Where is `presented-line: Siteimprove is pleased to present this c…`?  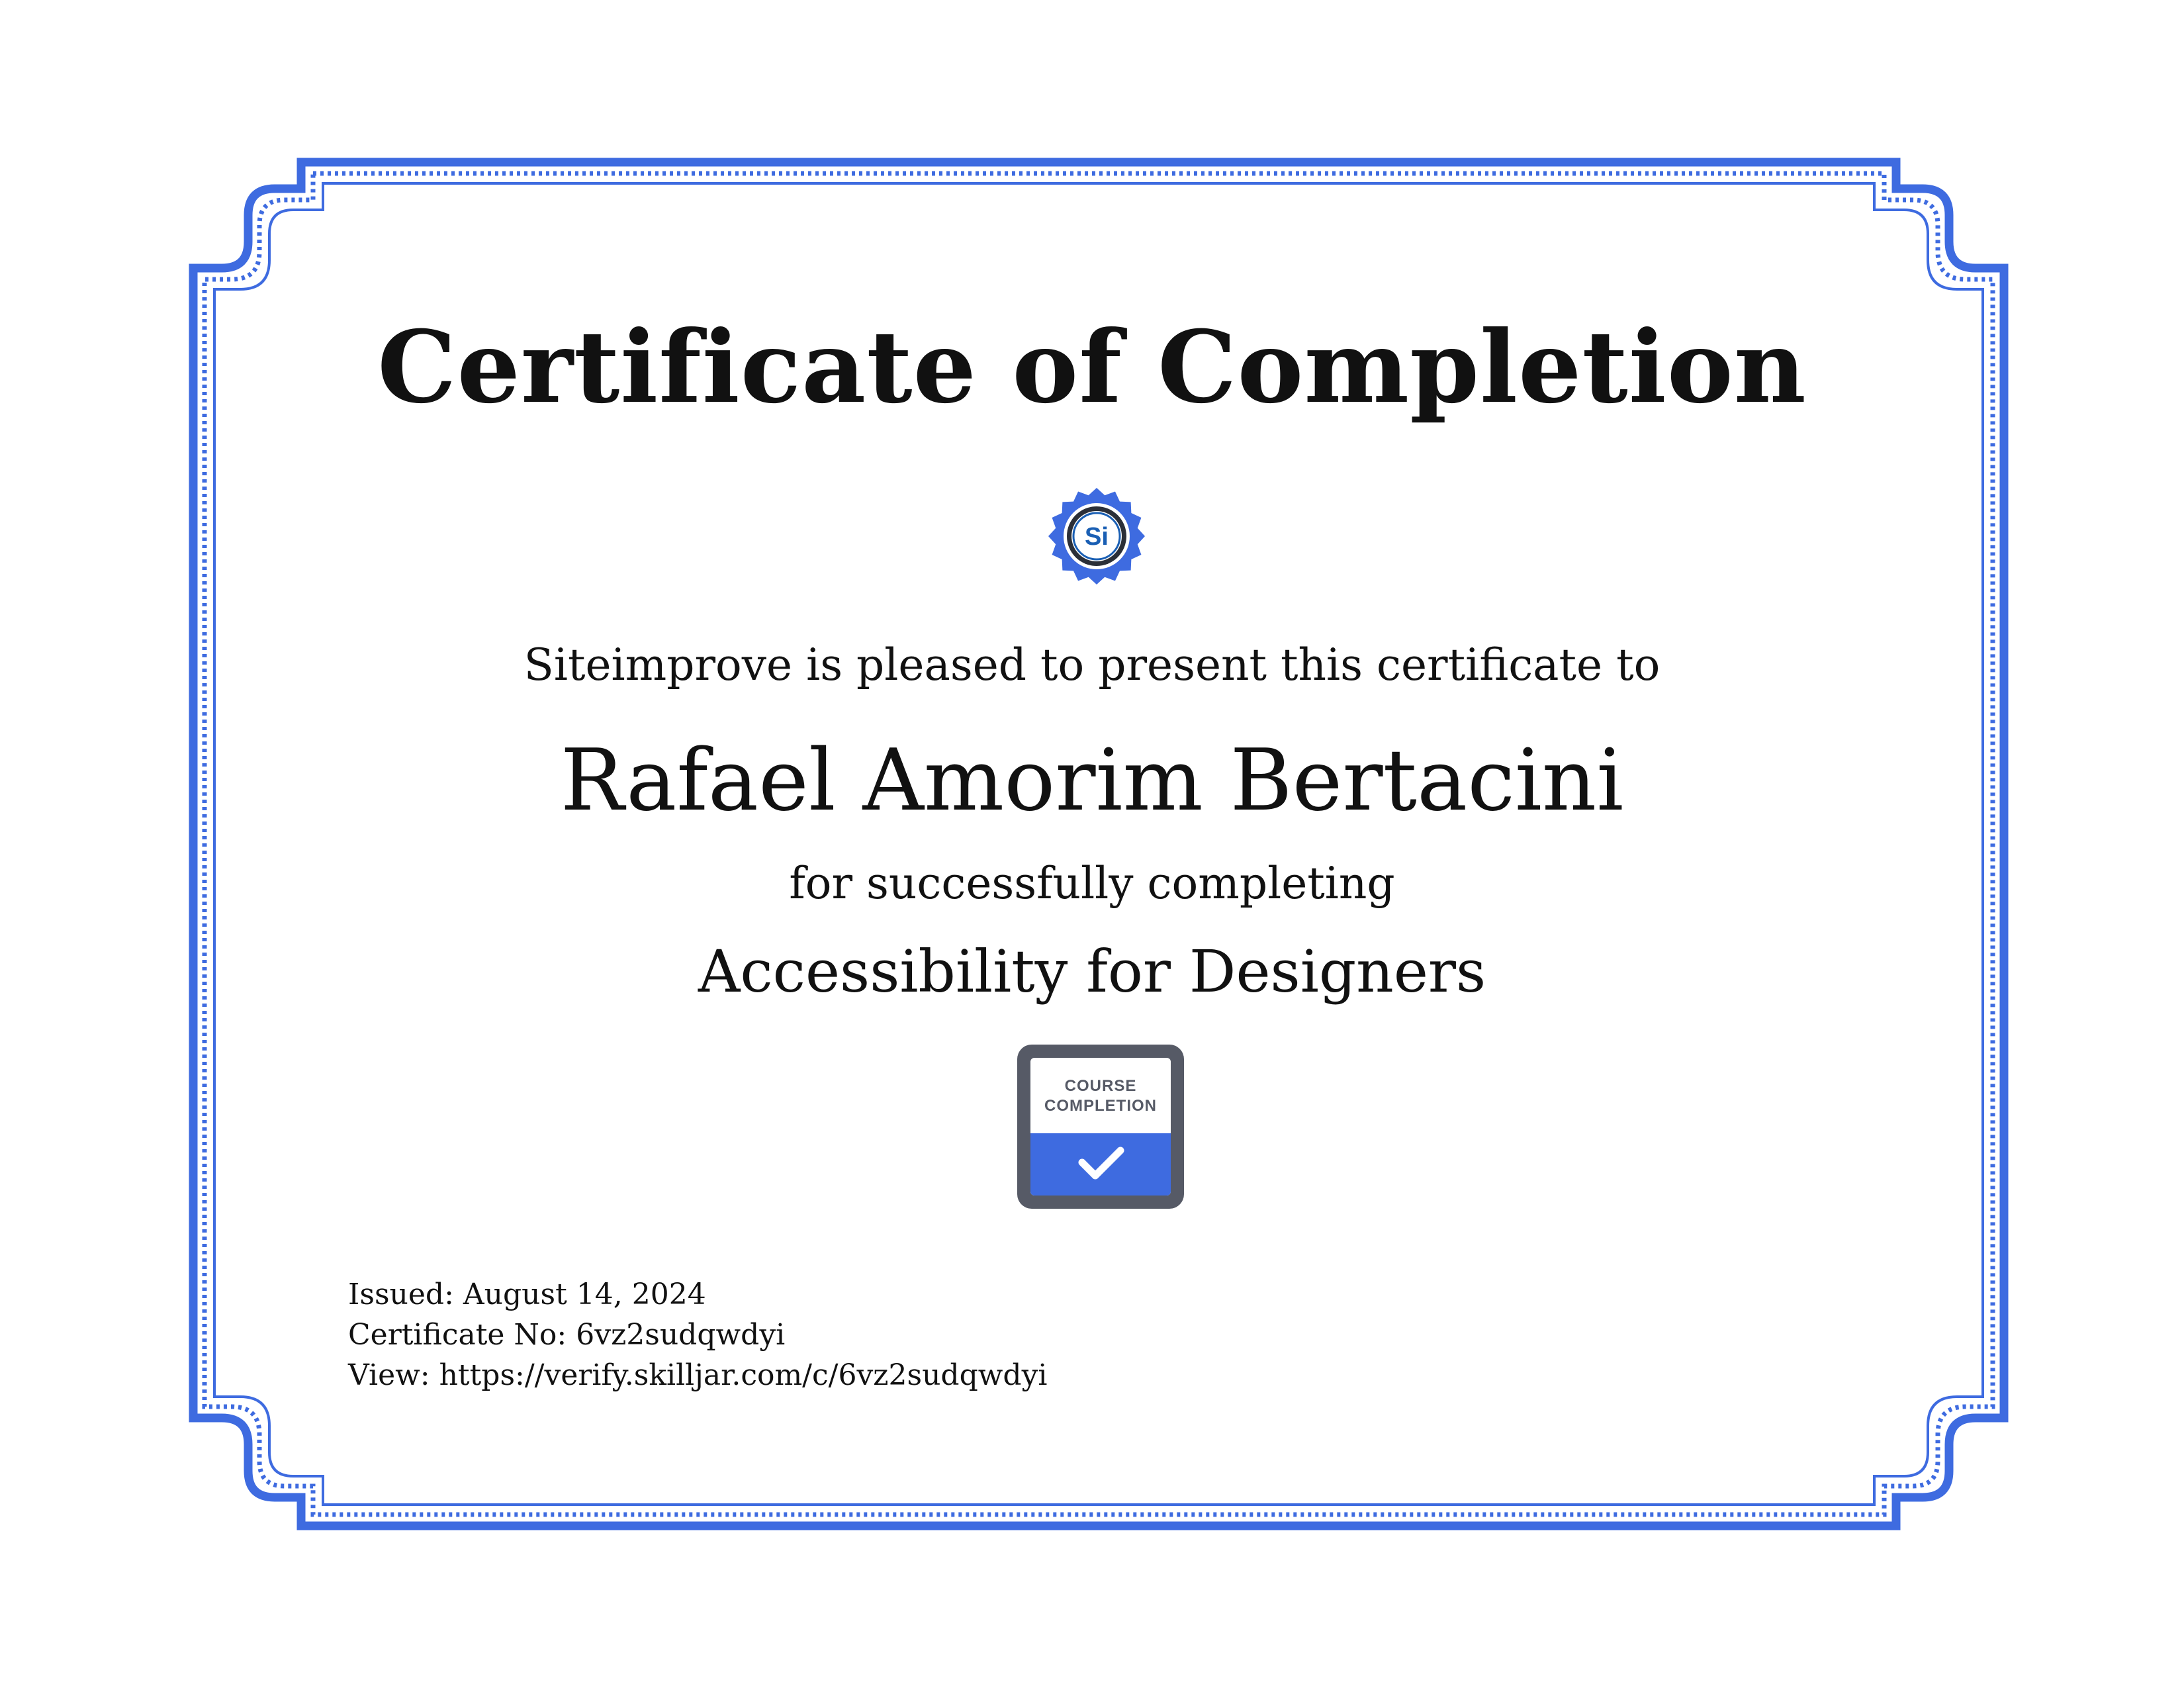
presented-line: Siteimprove is pleased to present this c… is located at coordinates (1092, 664).